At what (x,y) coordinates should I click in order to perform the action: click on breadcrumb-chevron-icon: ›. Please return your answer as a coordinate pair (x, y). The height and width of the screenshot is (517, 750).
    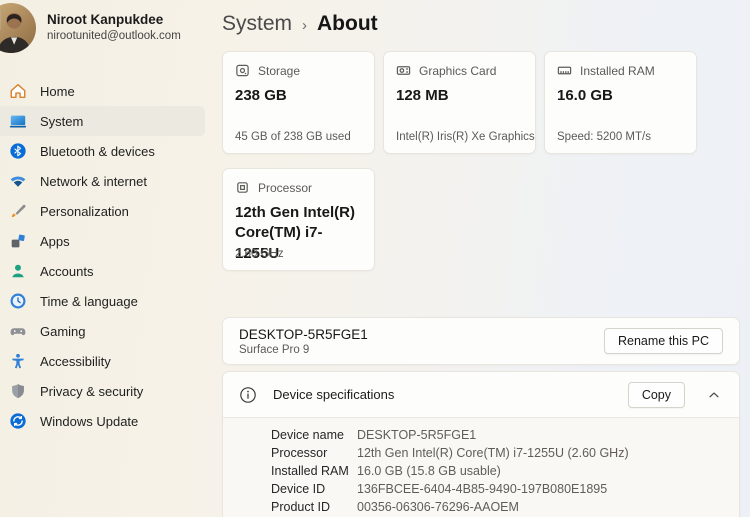
    Looking at the image, I should click on (305, 25).